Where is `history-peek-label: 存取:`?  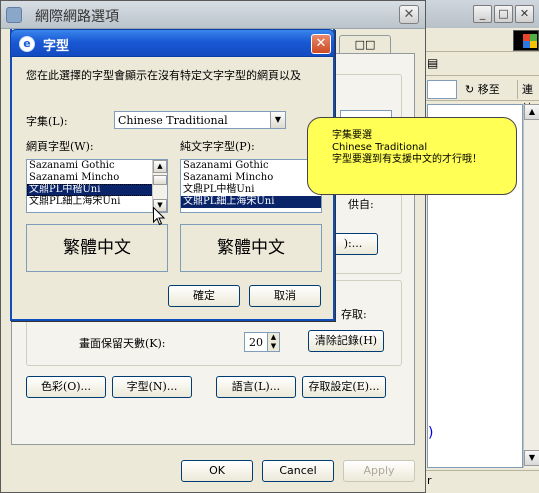
history-peek-label: 存取: is located at coordinates (354, 314).